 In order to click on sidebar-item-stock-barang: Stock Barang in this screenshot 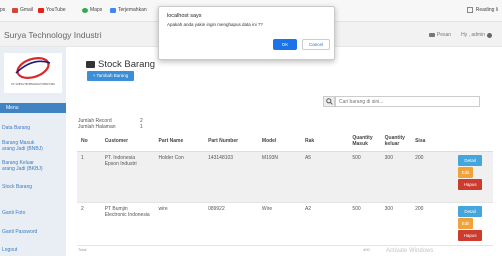, I will do `click(33, 187)`.